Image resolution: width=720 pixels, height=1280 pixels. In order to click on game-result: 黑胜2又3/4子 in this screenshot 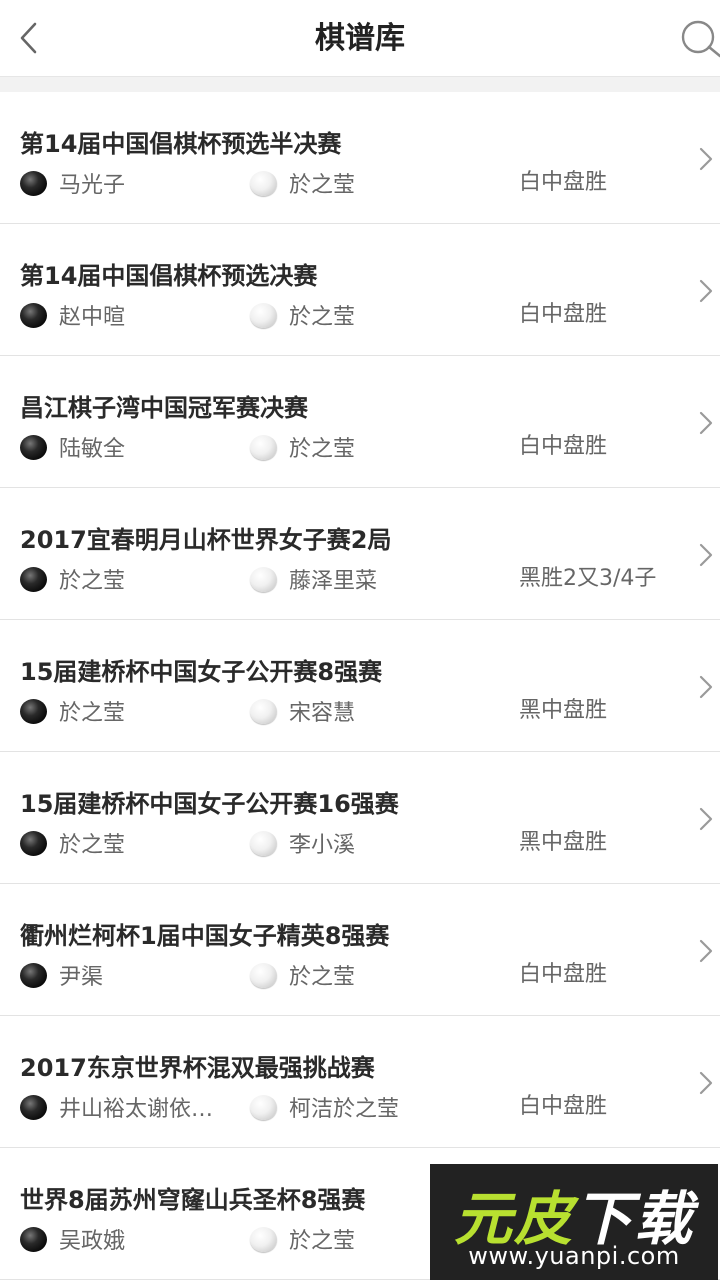, I will do `click(588, 578)`.